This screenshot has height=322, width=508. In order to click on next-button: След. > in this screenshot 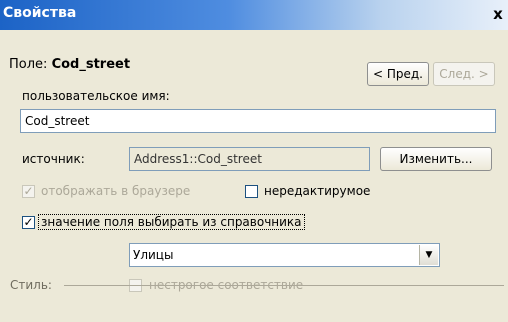, I will do `click(464, 74)`.